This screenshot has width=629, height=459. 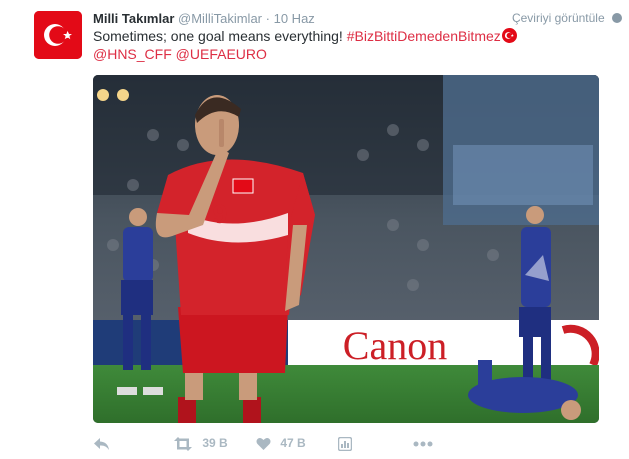 What do you see at coordinates (558, 18) in the screenshot?
I see `translate-label: Çeviriyi görüntüle` at bounding box center [558, 18].